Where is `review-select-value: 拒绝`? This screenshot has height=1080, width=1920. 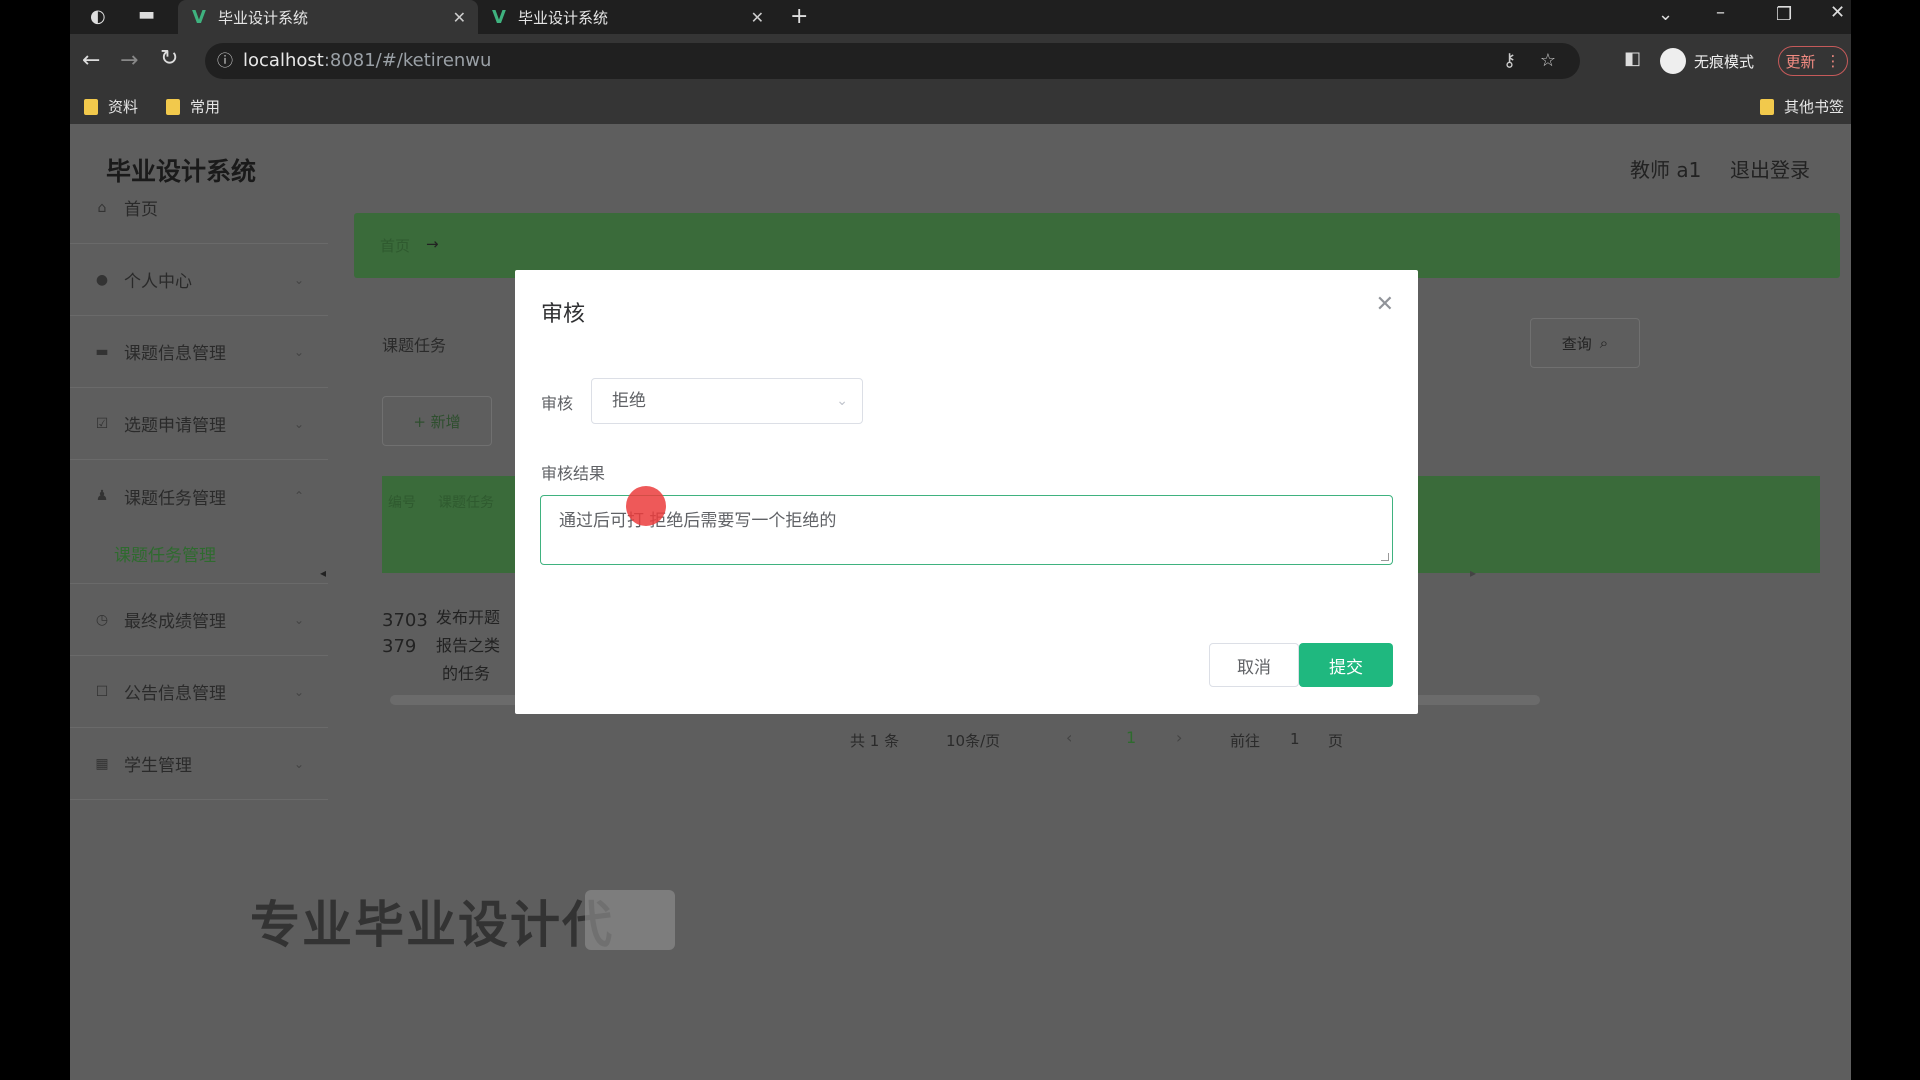 review-select-value: 拒绝 is located at coordinates (629, 401).